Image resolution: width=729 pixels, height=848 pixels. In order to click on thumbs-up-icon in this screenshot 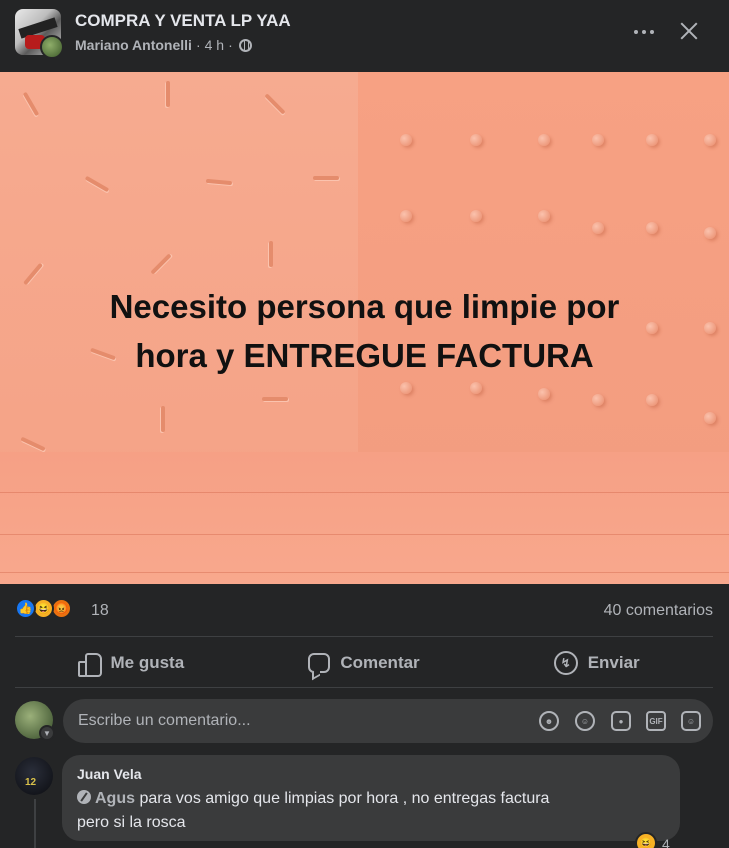, I will do `click(90, 664)`.